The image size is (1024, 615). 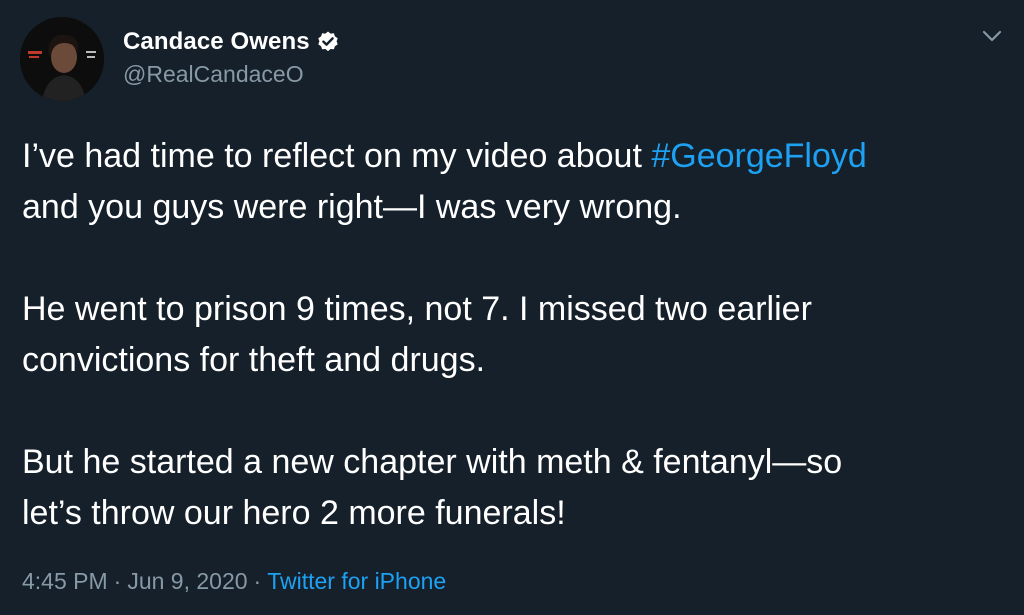 I want to click on tweet-time: 4:45 PM, so click(x=65, y=581).